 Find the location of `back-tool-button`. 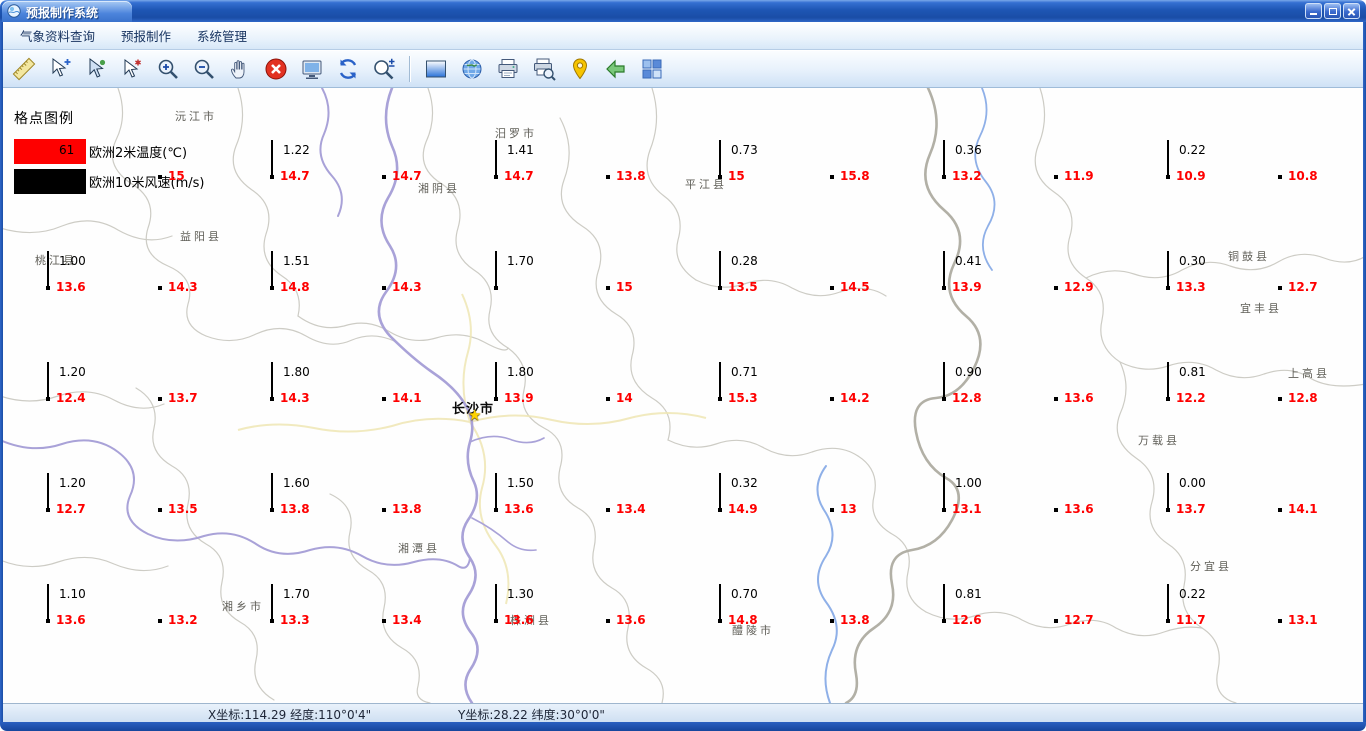

back-tool-button is located at coordinates (616, 69).